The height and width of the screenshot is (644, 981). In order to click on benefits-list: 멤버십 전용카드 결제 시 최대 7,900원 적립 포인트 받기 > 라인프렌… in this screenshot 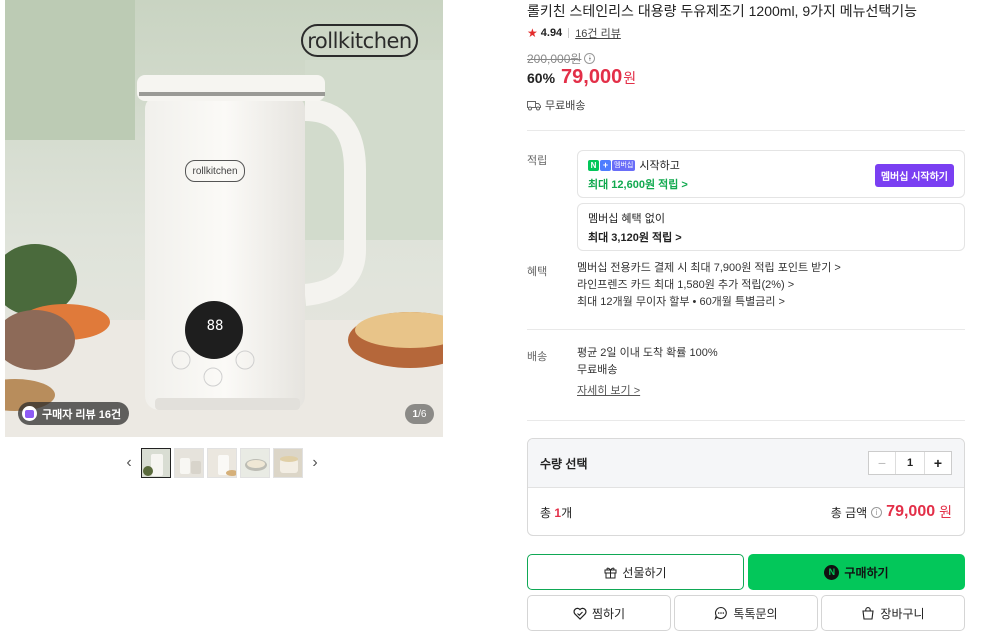, I will do `click(709, 285)`.